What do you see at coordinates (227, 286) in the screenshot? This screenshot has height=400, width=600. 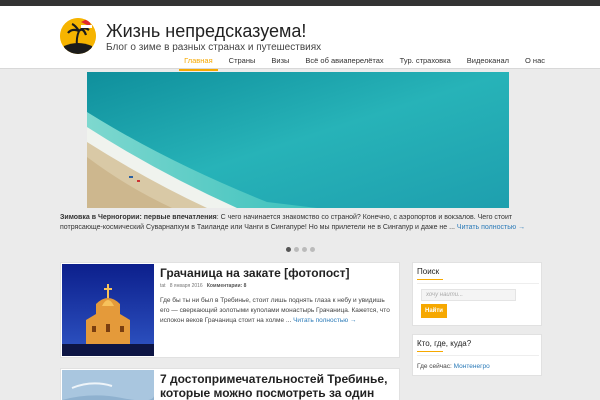 I see `post-comments-count: Комментарии: 8` at bounding box center [227, 286].